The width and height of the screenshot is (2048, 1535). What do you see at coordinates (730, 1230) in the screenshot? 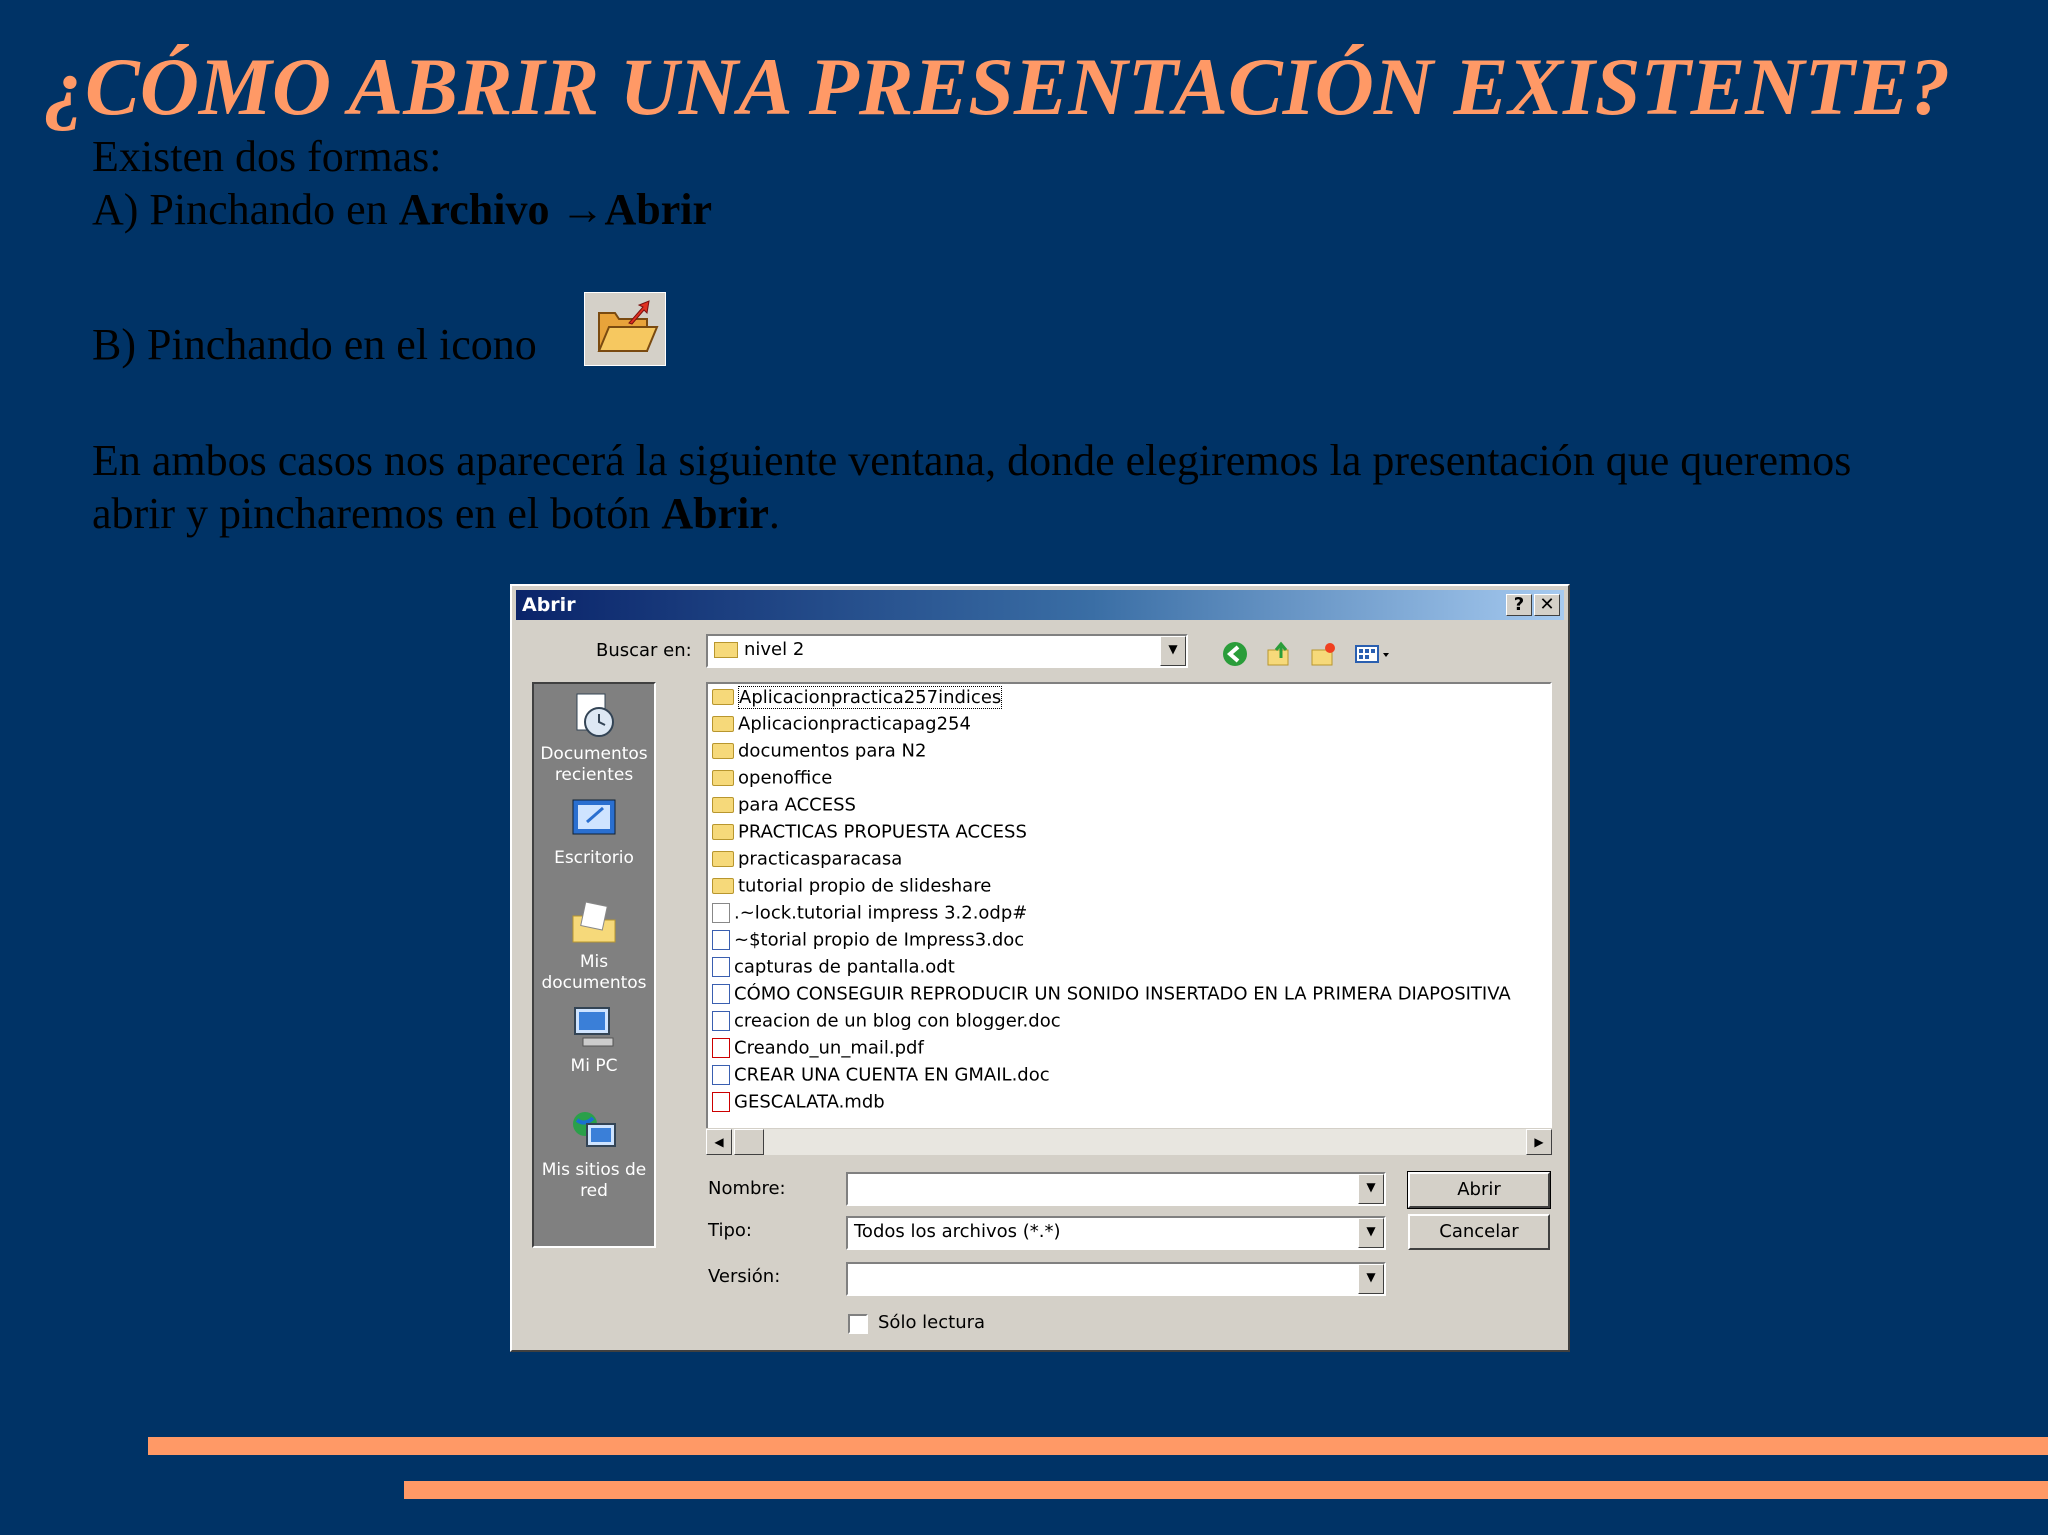
I see `tipo-label: Tipo:` at bounding box center [730, 1230].